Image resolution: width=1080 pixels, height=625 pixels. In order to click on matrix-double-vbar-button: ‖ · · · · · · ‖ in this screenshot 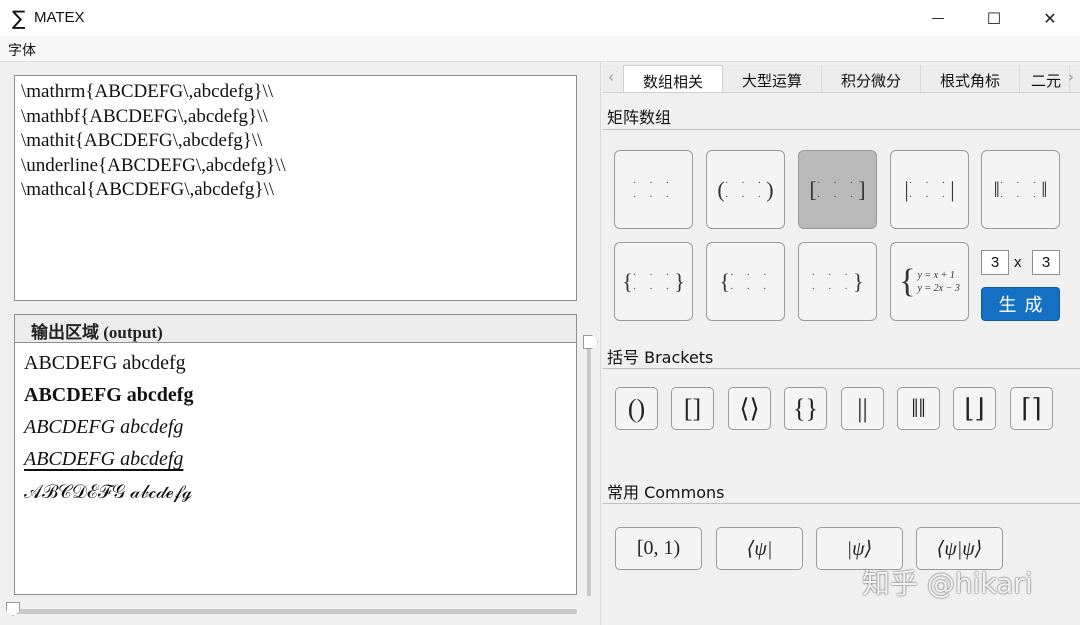, I will do `click(1020, 189)`.